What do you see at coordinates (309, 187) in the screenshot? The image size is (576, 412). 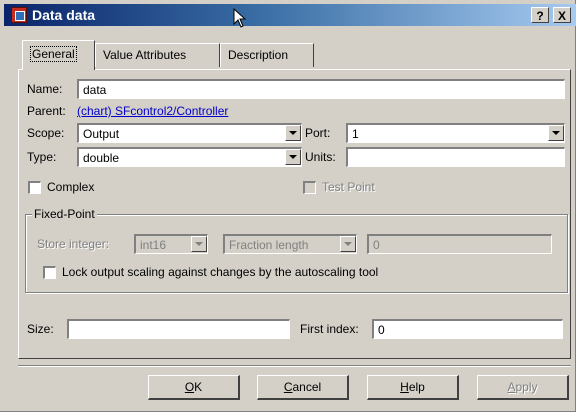 I see `test-point-checkbox` at bounding box center [309, 187].